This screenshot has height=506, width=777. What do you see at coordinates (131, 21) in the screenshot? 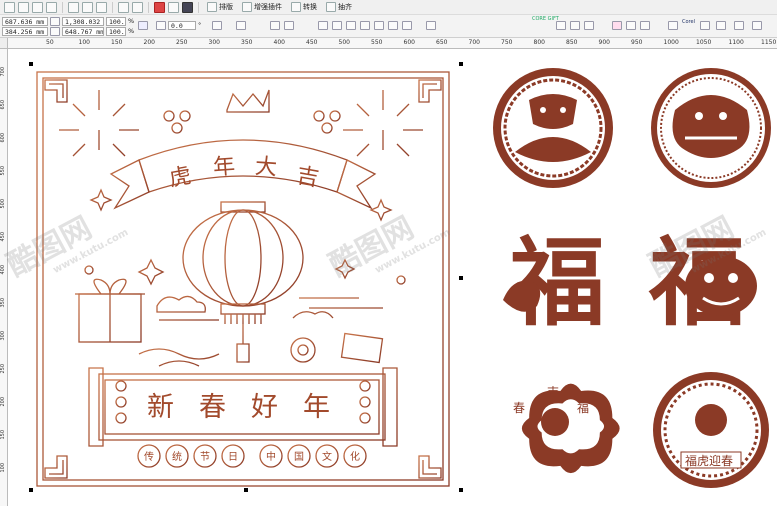
I see `scale-x-unit: %` at bounding box center [131, 21].